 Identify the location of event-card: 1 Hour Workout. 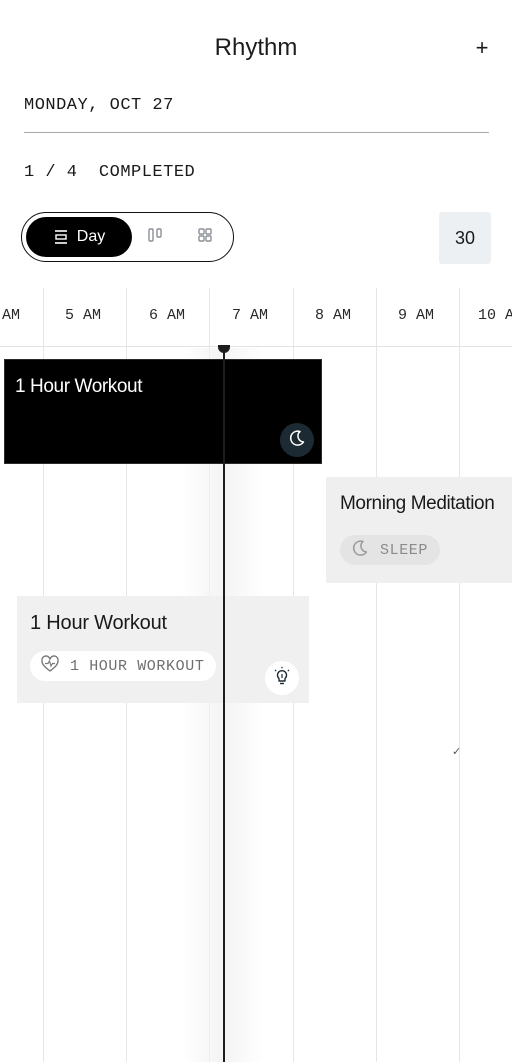
(163, 411).